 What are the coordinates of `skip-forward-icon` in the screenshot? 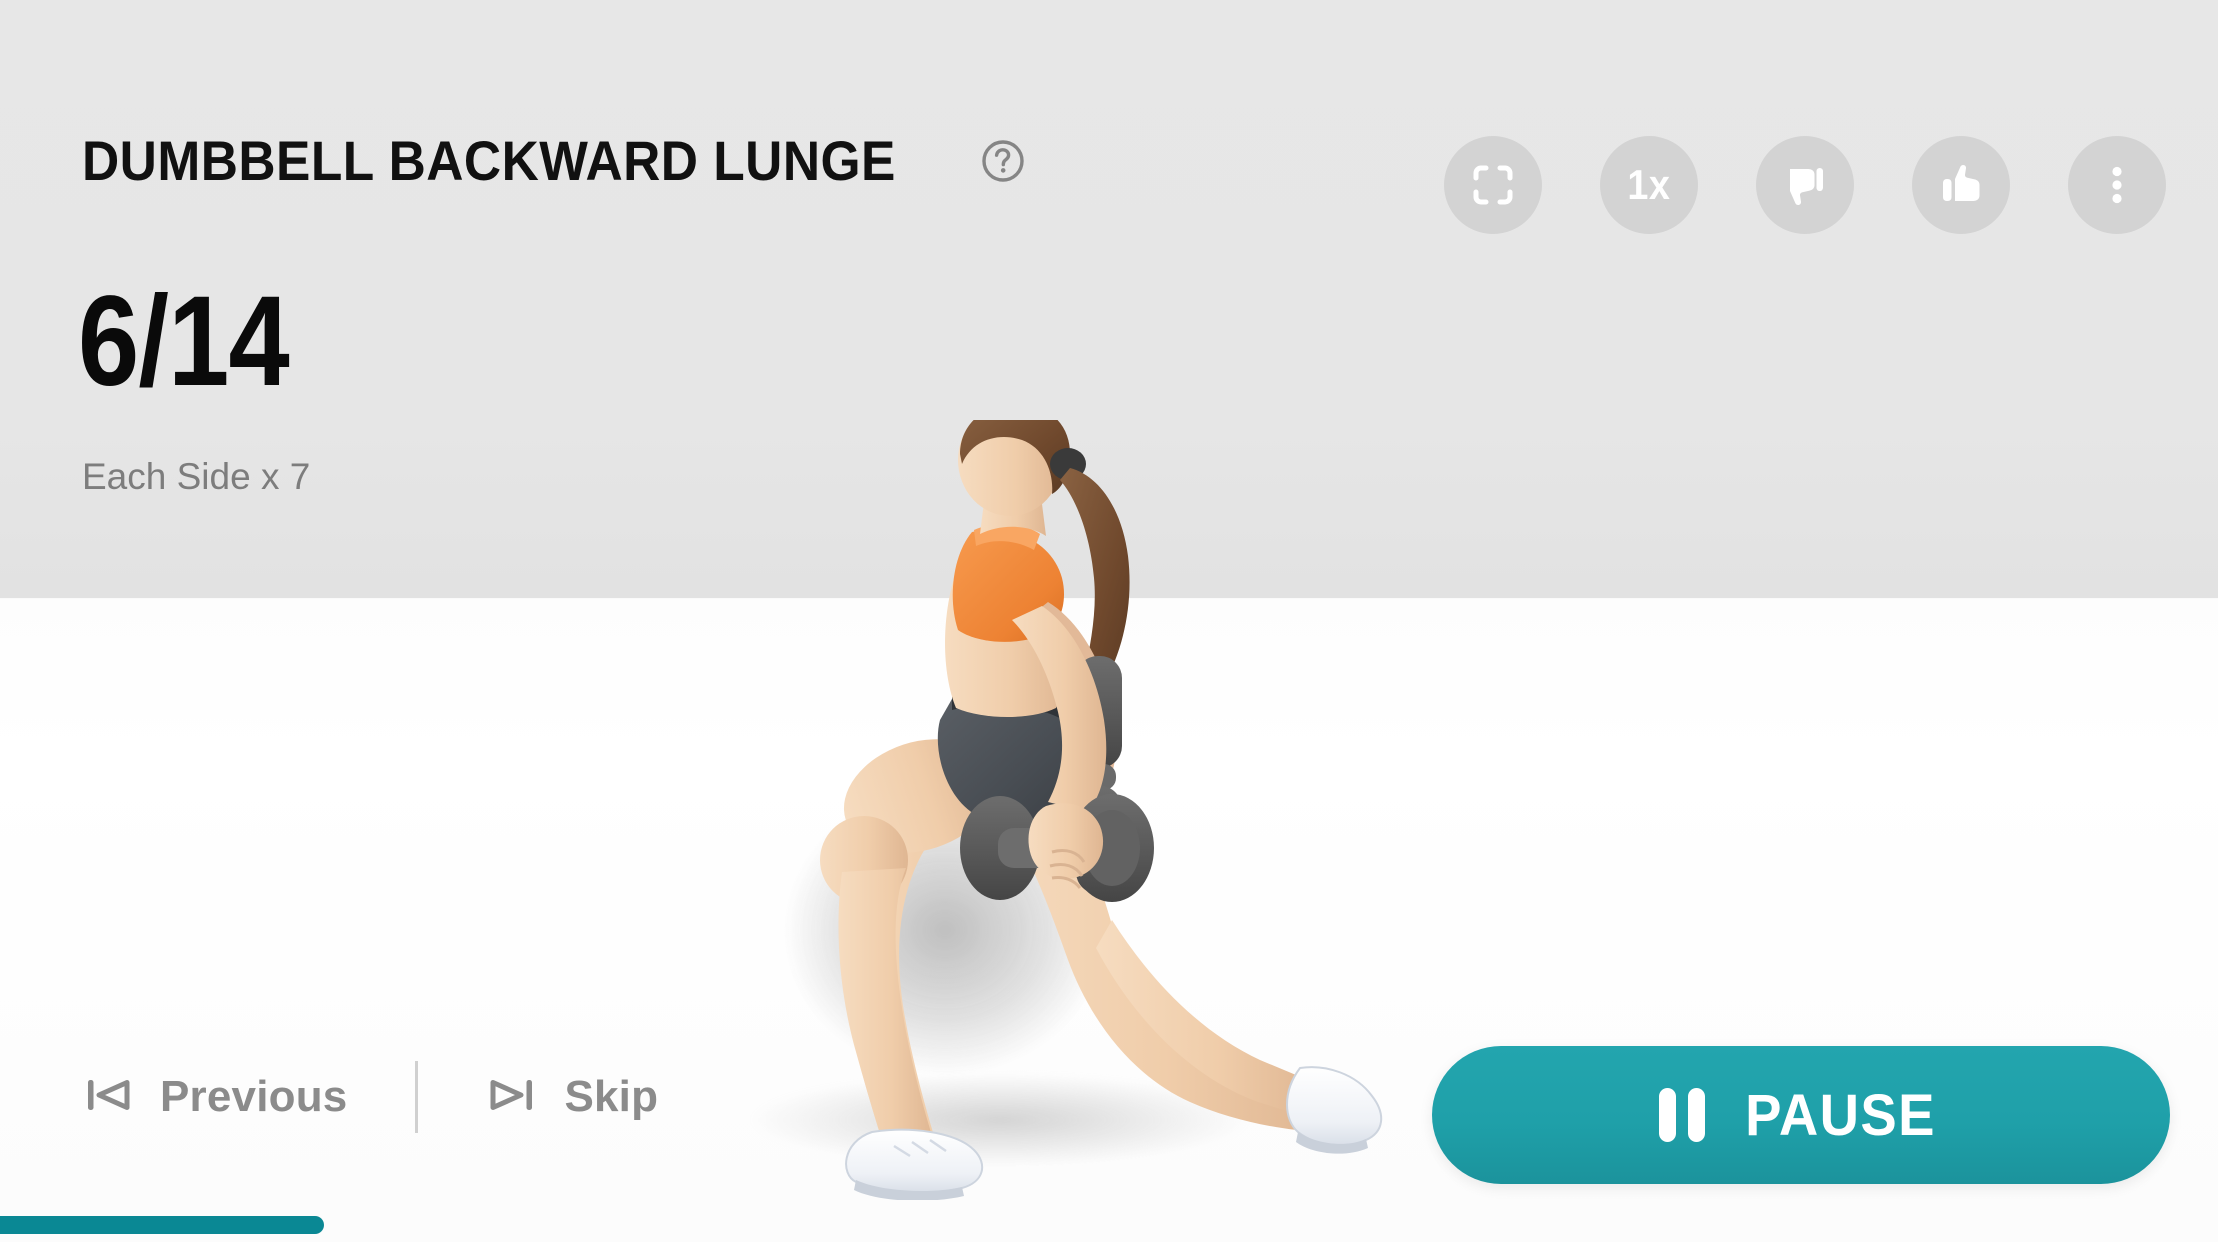 It's located at (512, 1096).